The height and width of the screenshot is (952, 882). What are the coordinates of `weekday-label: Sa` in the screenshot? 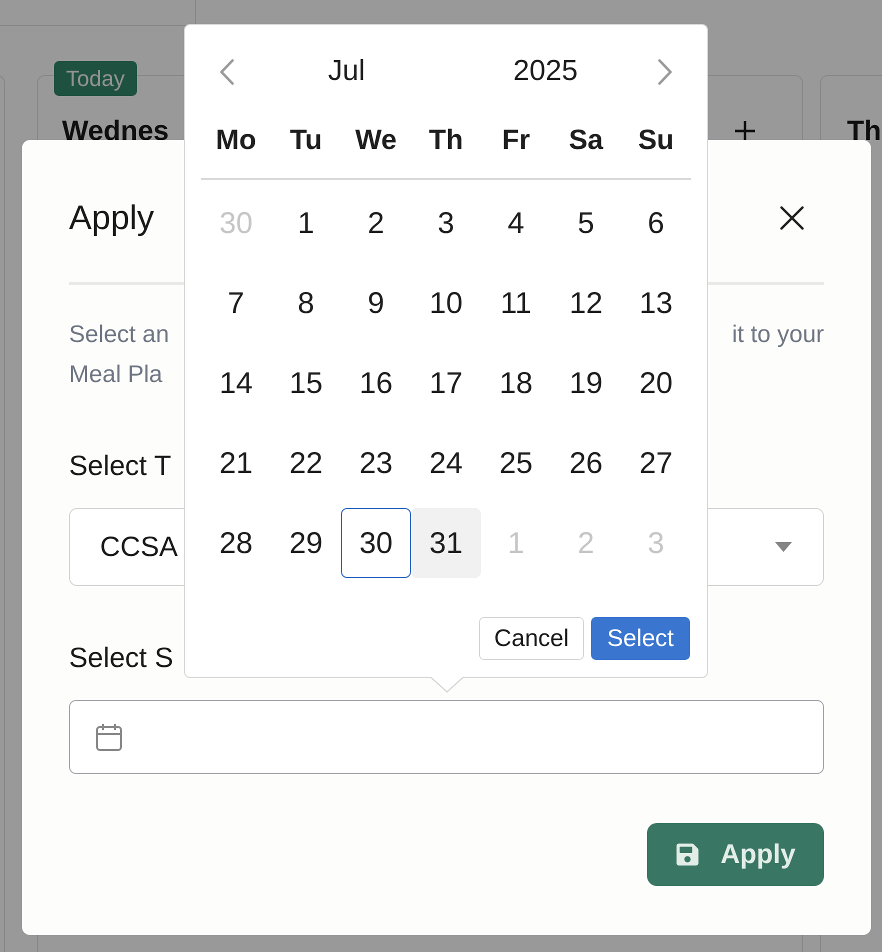 It's located at (586, 140).